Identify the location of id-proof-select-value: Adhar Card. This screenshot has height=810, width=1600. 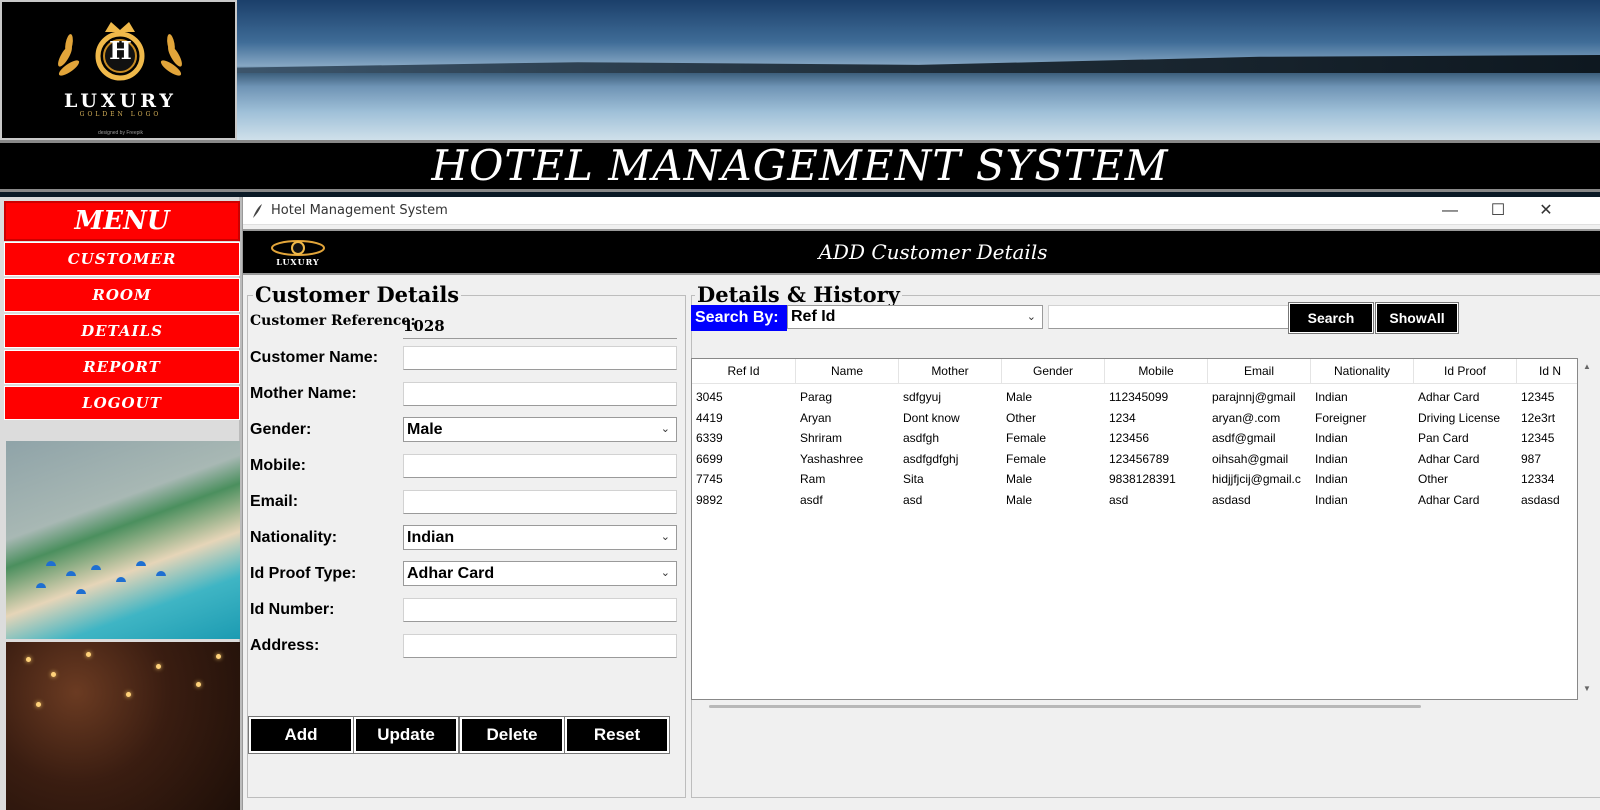
(451, 573).